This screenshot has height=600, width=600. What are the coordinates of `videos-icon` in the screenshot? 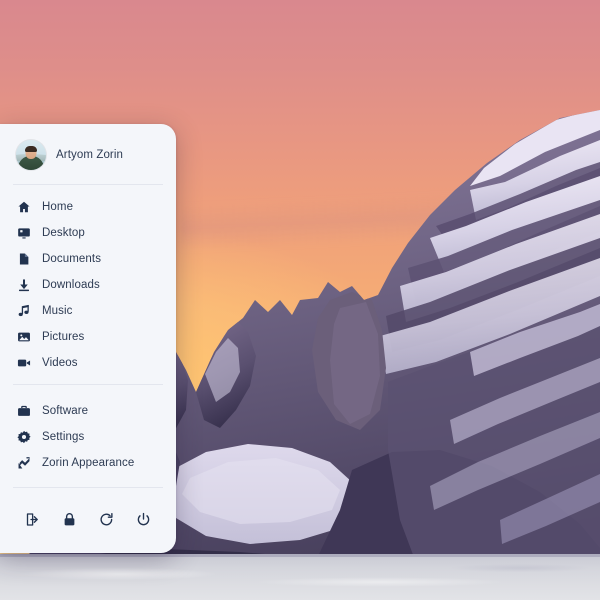 It's located at (23, 363).